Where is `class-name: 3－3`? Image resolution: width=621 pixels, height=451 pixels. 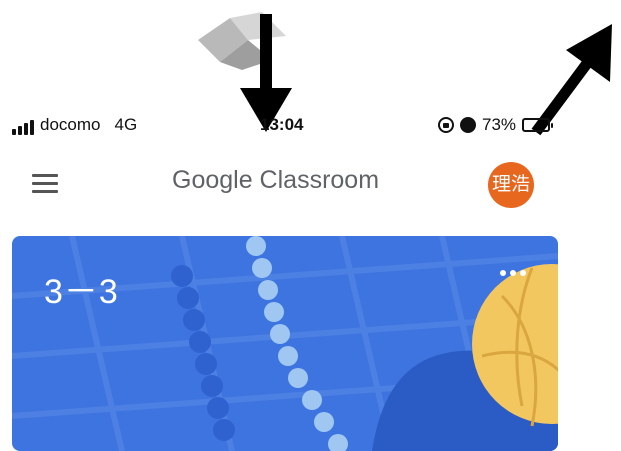
class-name: 3－3 is located at coordinates (81, 292).